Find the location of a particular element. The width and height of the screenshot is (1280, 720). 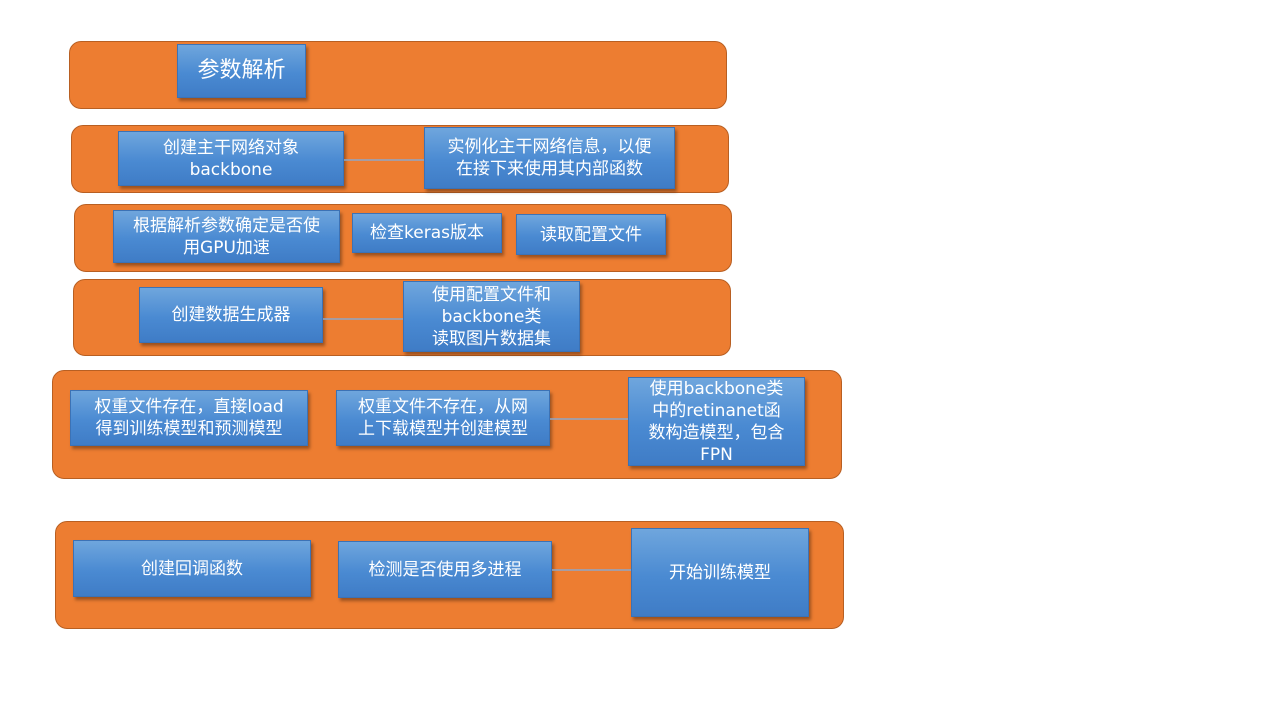

step-download-model: 权重文件不存在，从网 上下载模型并创建模型 is located at coordinates (443, 418).